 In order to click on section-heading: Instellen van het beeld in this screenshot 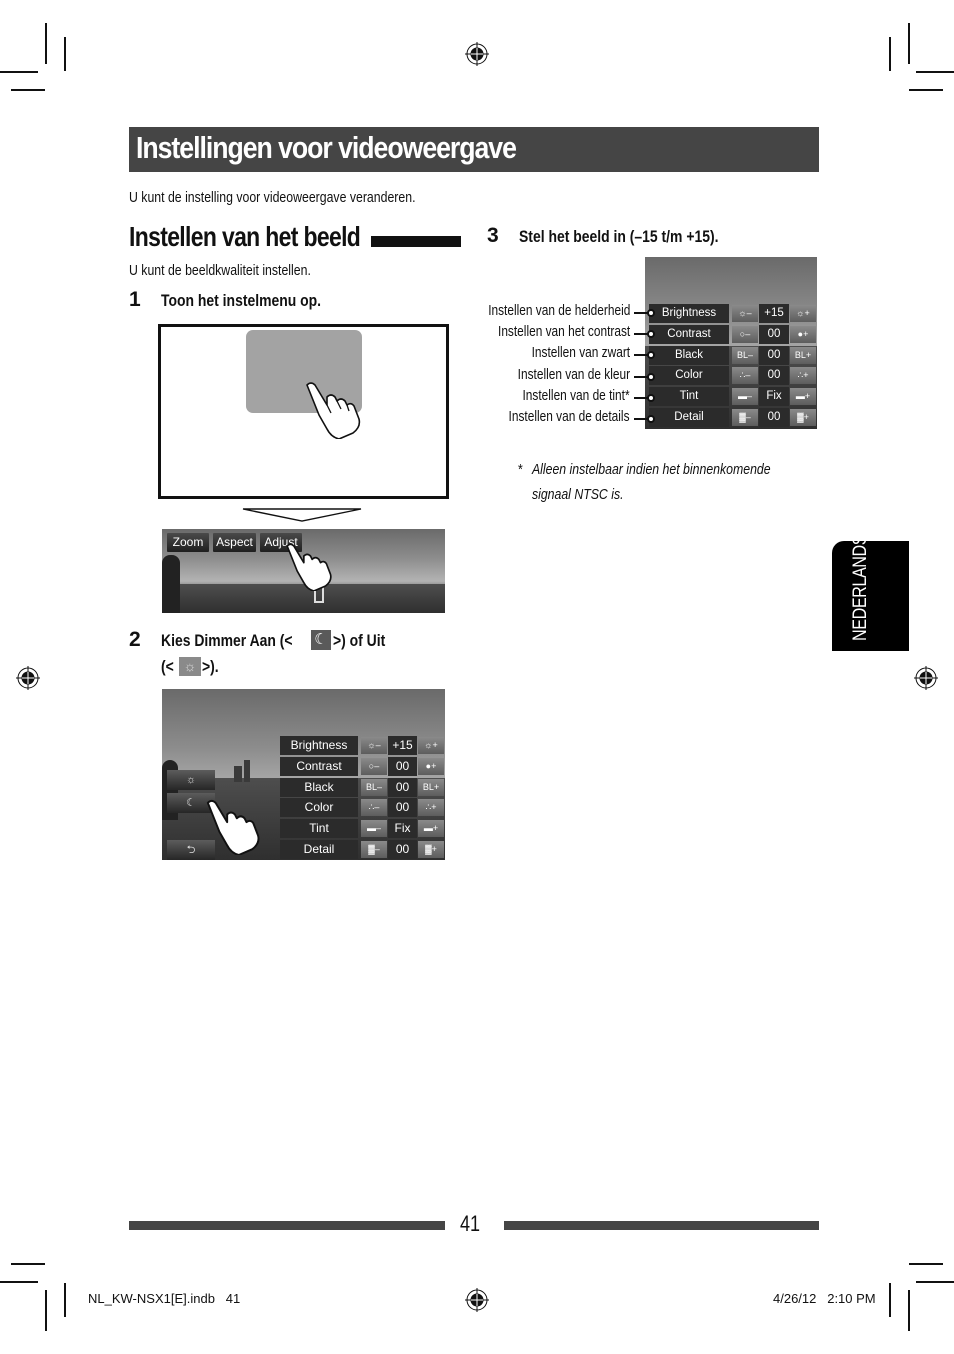, I will do `click(245, 236)`.